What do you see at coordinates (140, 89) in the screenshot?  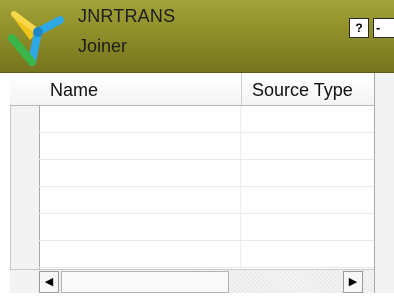 I see `column-header-name: Name` at bounding box center [140, 89].